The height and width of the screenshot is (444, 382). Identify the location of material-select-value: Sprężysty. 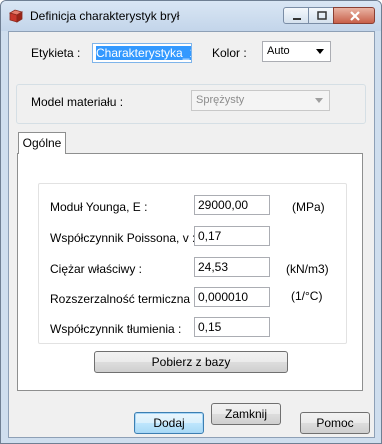
(220, 100).